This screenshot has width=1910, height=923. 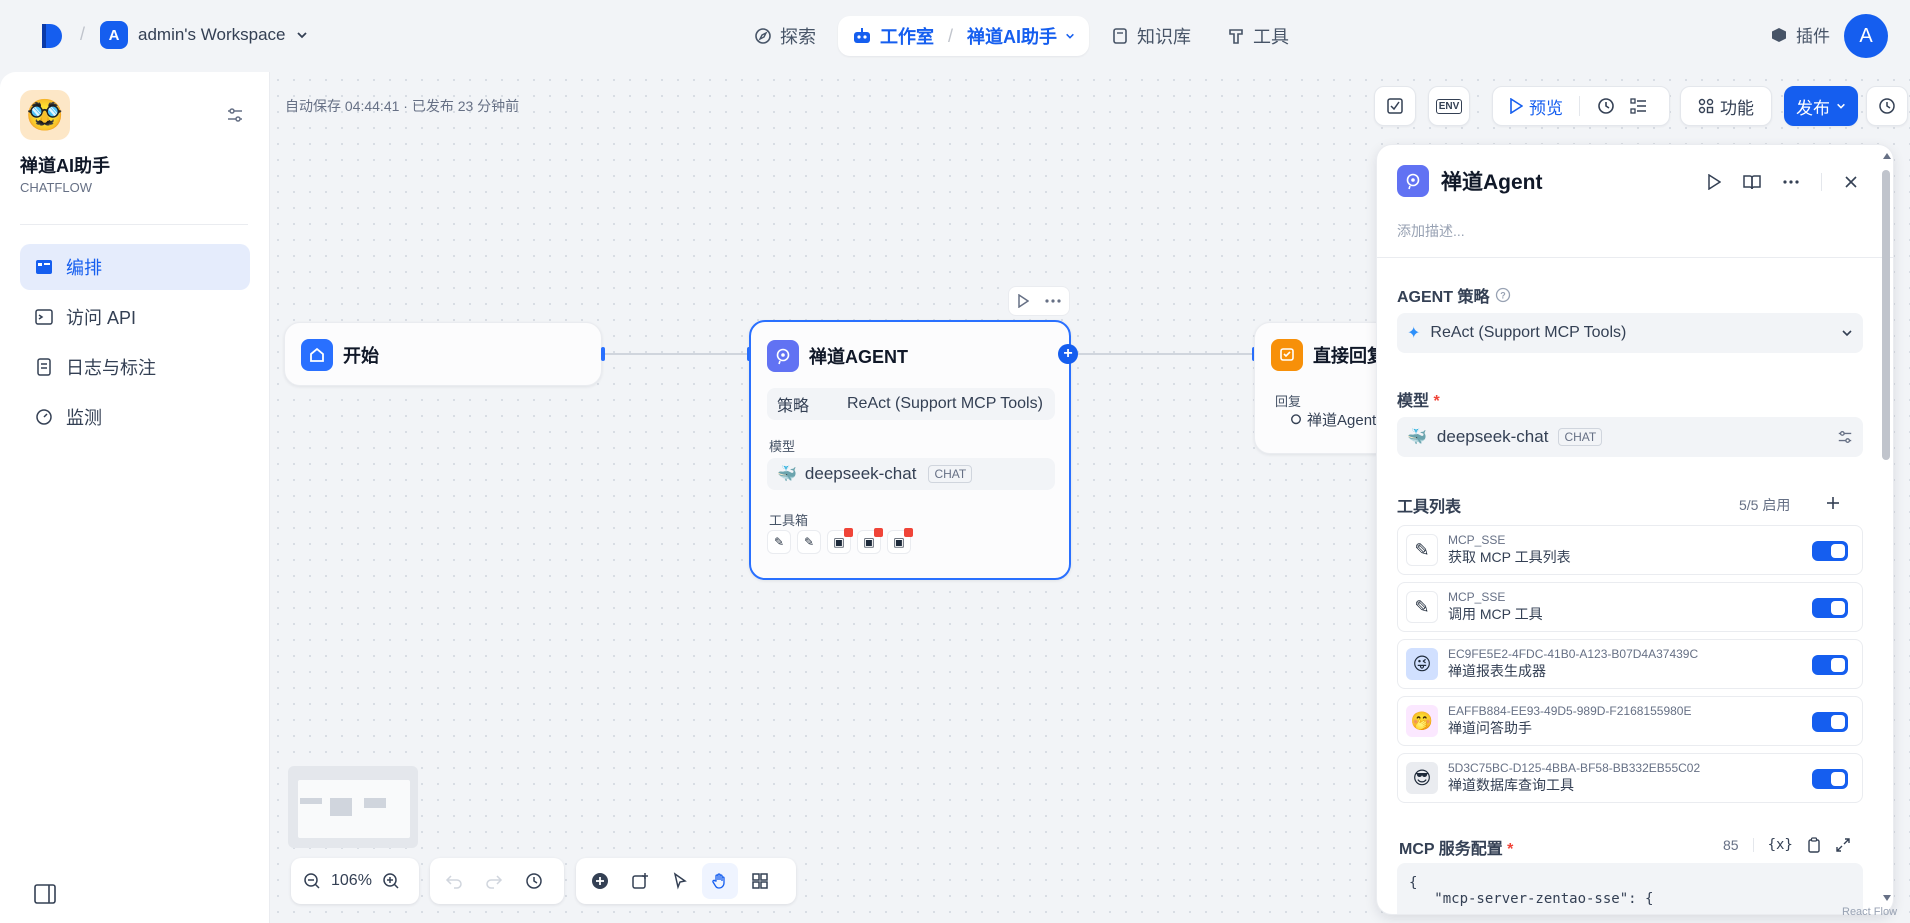 I want to click on sidebar-item-label: 编排, so click(x=84, y=268).